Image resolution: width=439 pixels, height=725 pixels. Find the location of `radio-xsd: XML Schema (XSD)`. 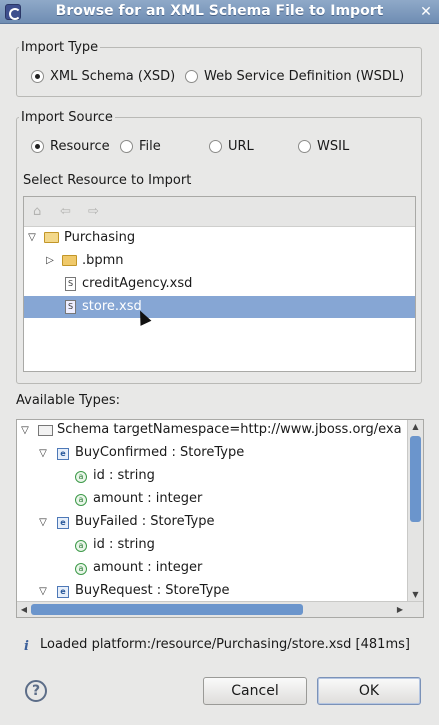

radio-xsd: XML Schema (XSD) is located at coordinates (103, 76).